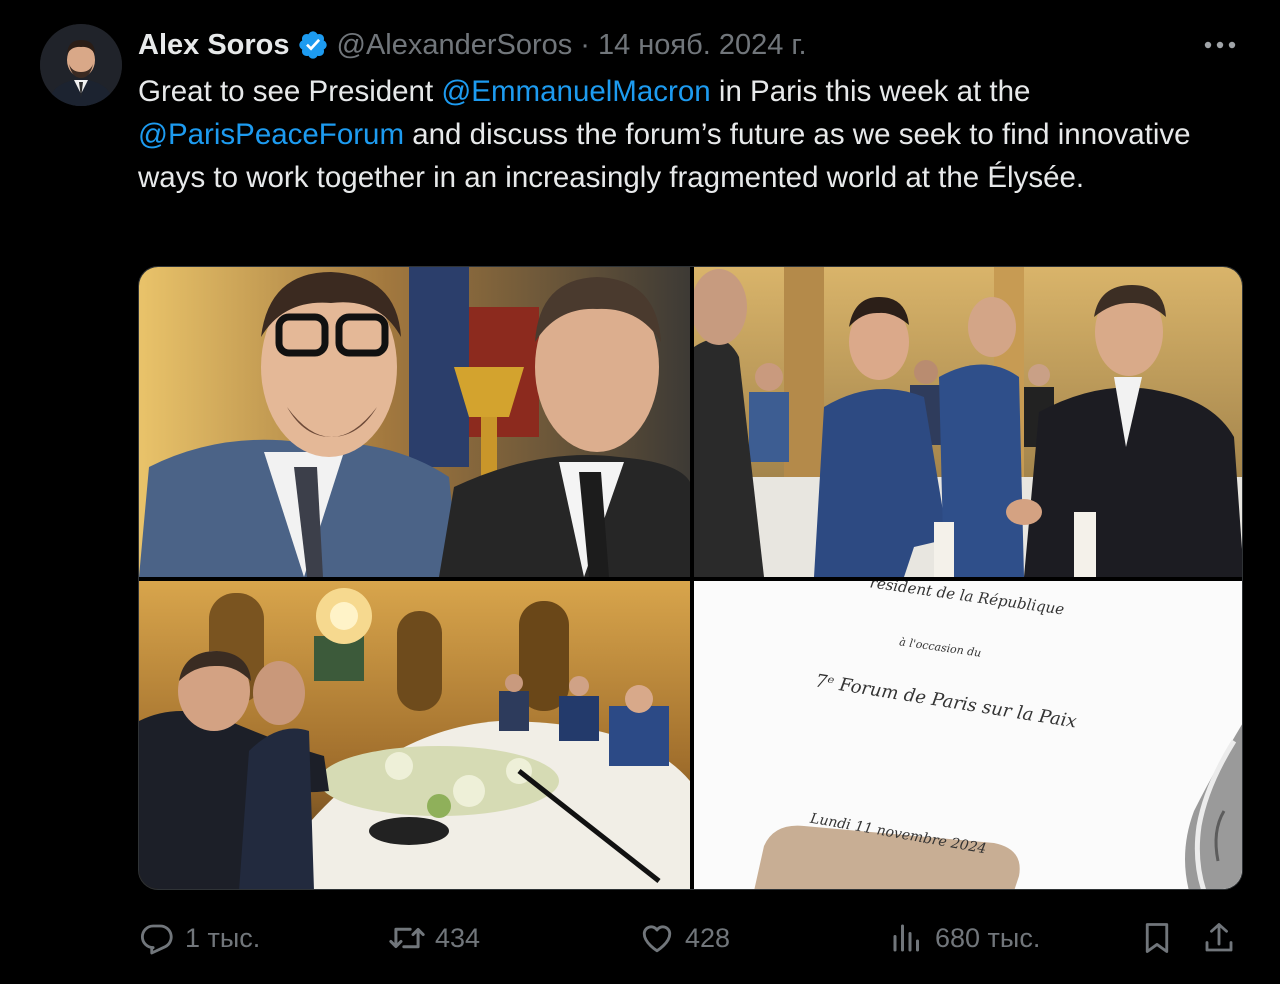 The image size is (1280, 984). I want to click on reply-count: 1 тыс., so click(223, 937).